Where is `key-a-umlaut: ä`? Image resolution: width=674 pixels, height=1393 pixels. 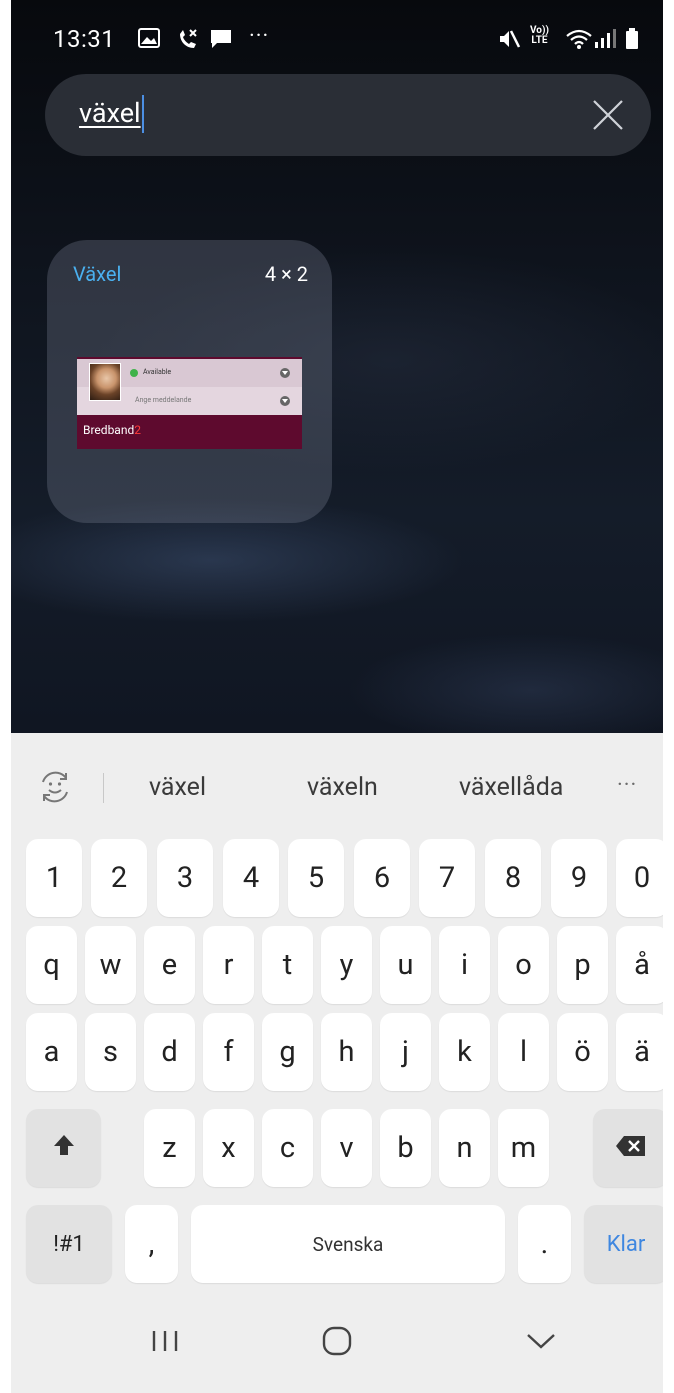 key-a-umlaut: ä is located at coordinates (639, 1052).